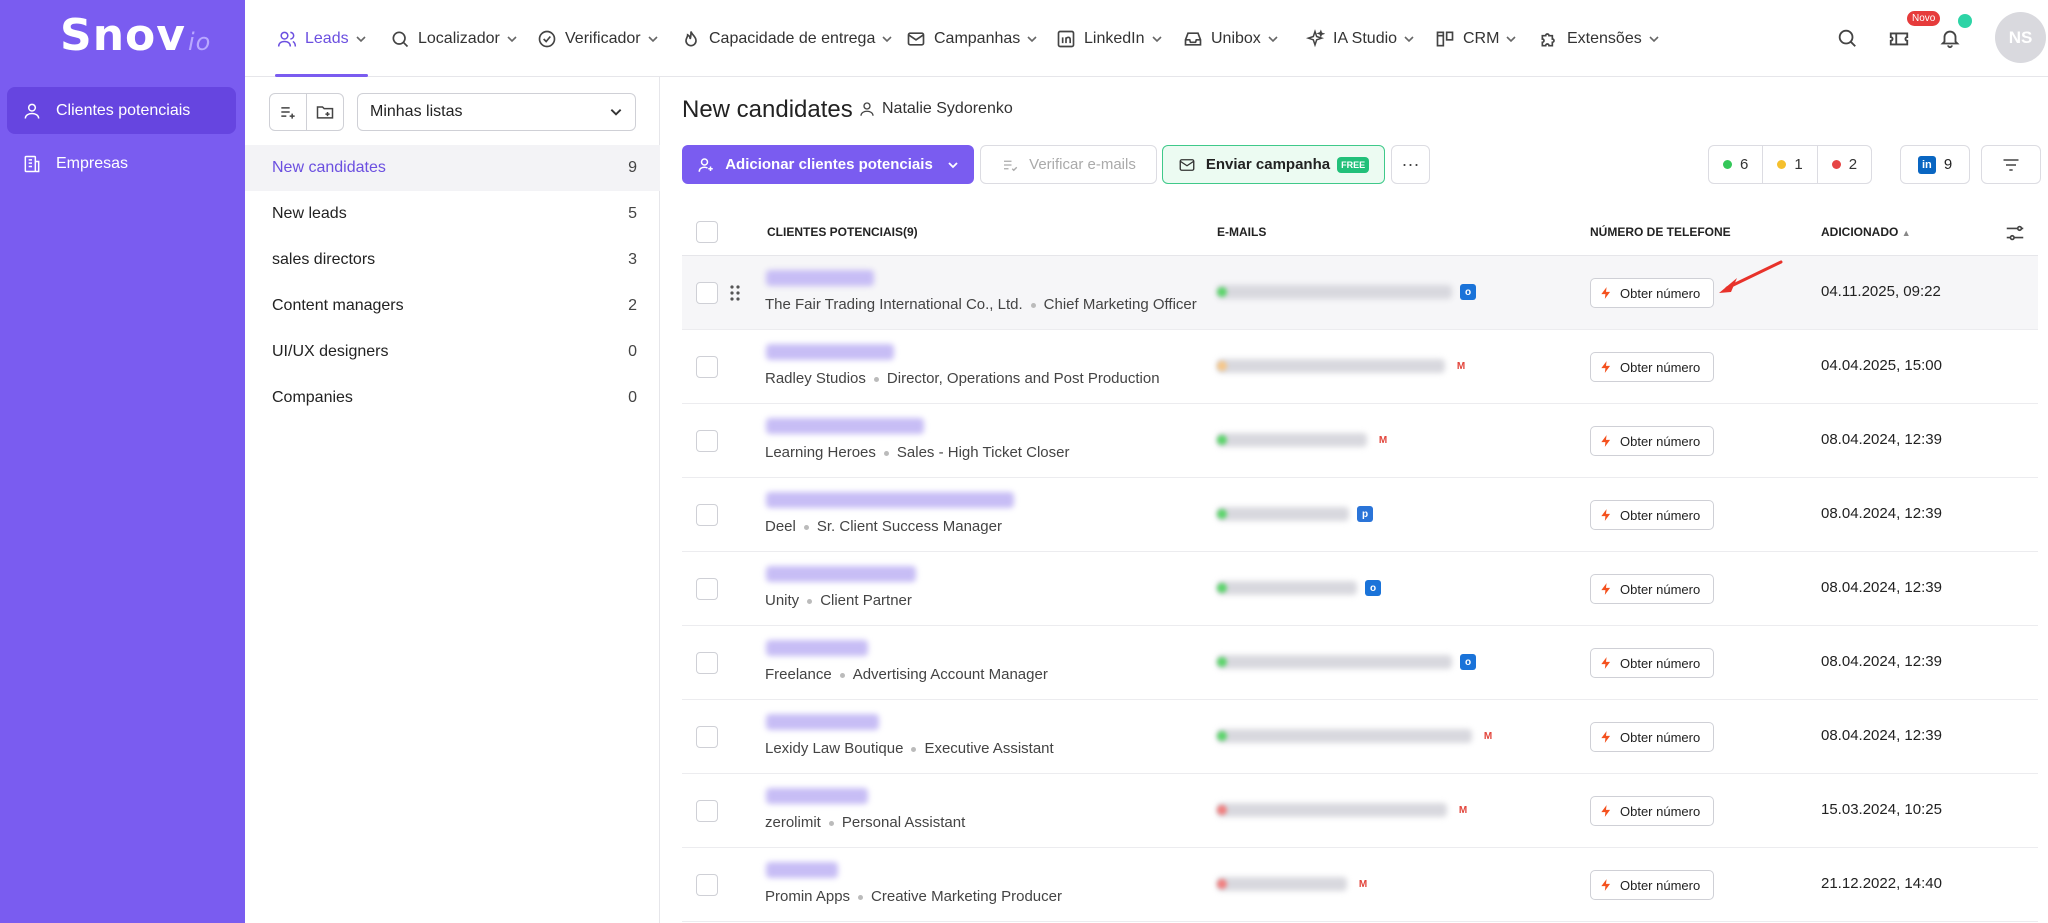  What do you see at coordinates (1789, 164) in the screenshot?
I see `unverified-emails-stat: 1` at bounding box center [1789, 164].